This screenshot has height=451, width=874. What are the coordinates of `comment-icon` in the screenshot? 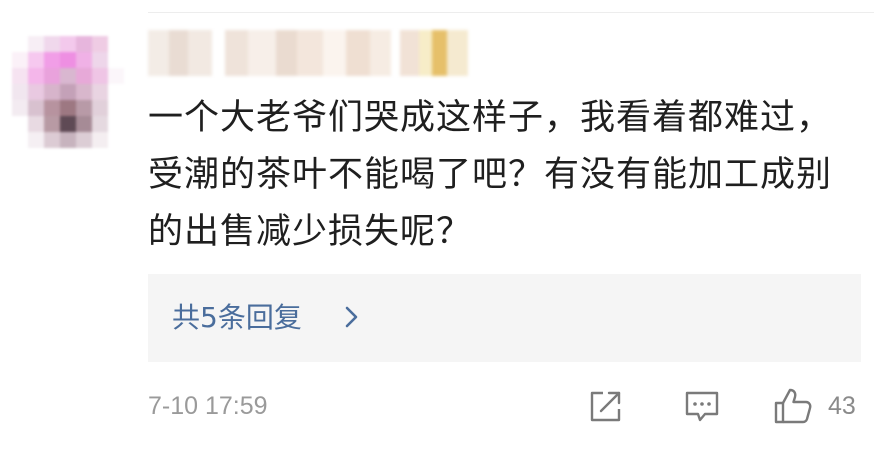 It's located at (702, 406).